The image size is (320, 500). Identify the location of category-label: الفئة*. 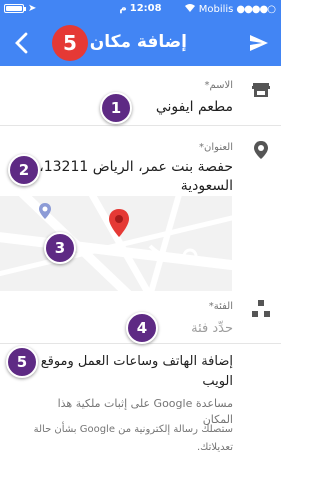
(220, 306).